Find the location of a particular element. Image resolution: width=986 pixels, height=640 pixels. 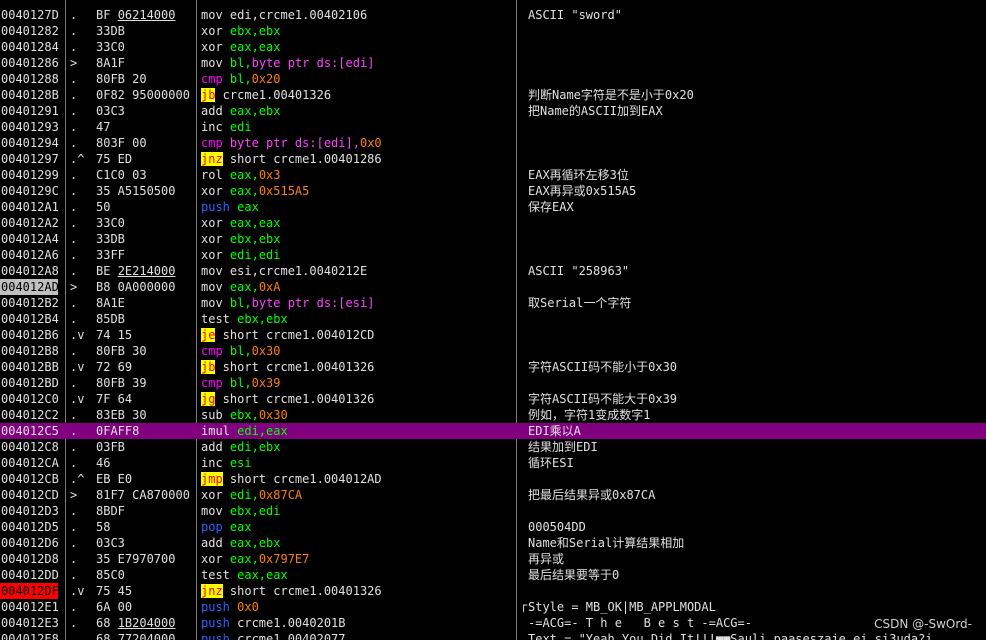

asm-token: mov is located at coordinates (212, 303).